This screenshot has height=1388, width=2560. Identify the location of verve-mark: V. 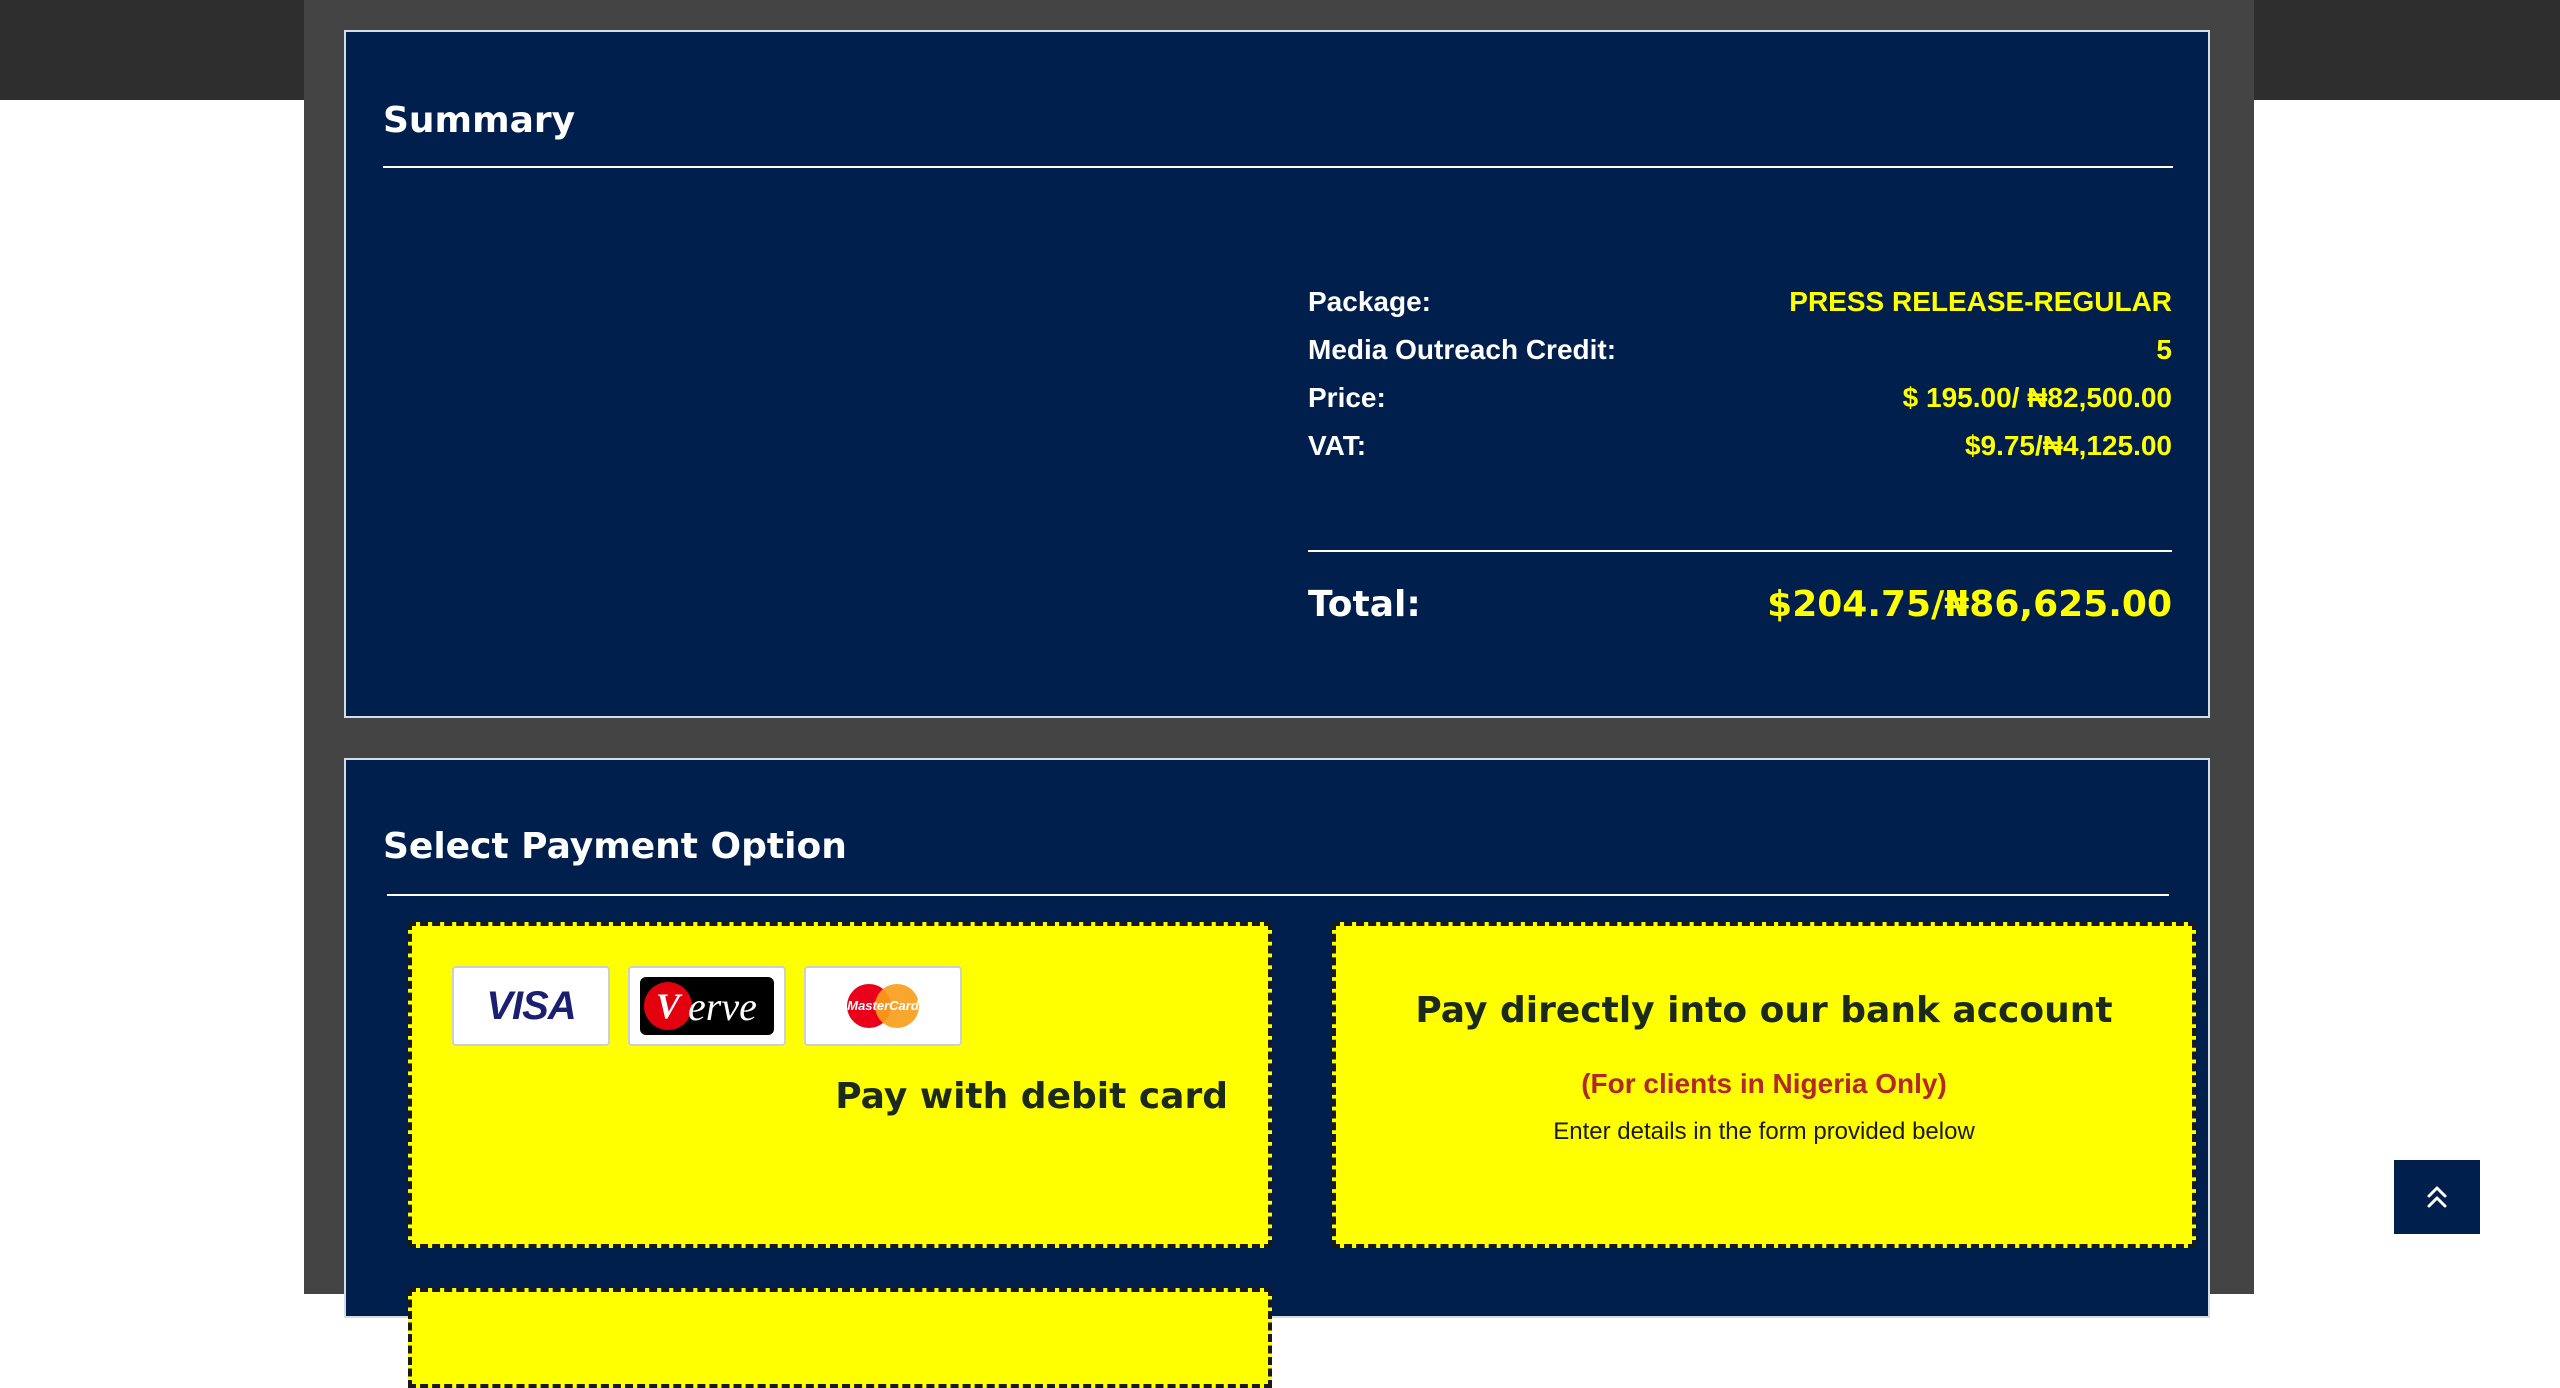
(668, 1006).